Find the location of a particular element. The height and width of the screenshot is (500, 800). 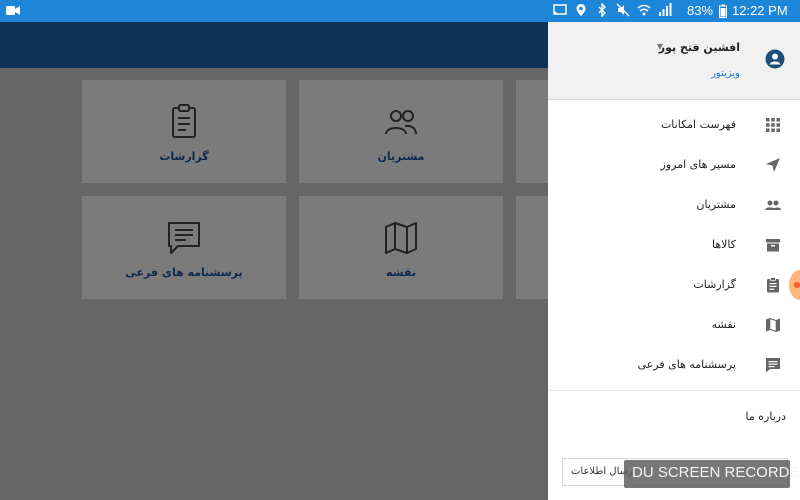

cast-icon is located at coordinates (560, 10).